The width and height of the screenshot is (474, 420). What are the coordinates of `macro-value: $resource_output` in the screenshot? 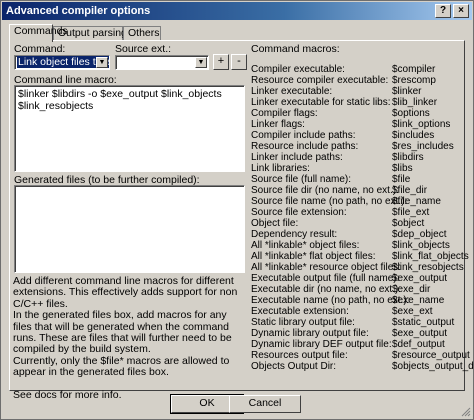 It's located at (431, 355).